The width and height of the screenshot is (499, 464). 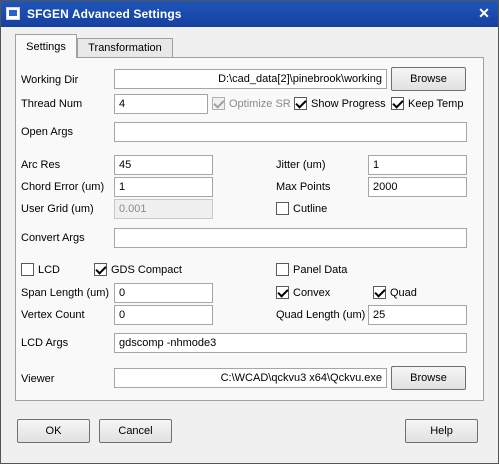 I want to click on gds-compact-label: GDS Compact, so click(x=146, y=270).